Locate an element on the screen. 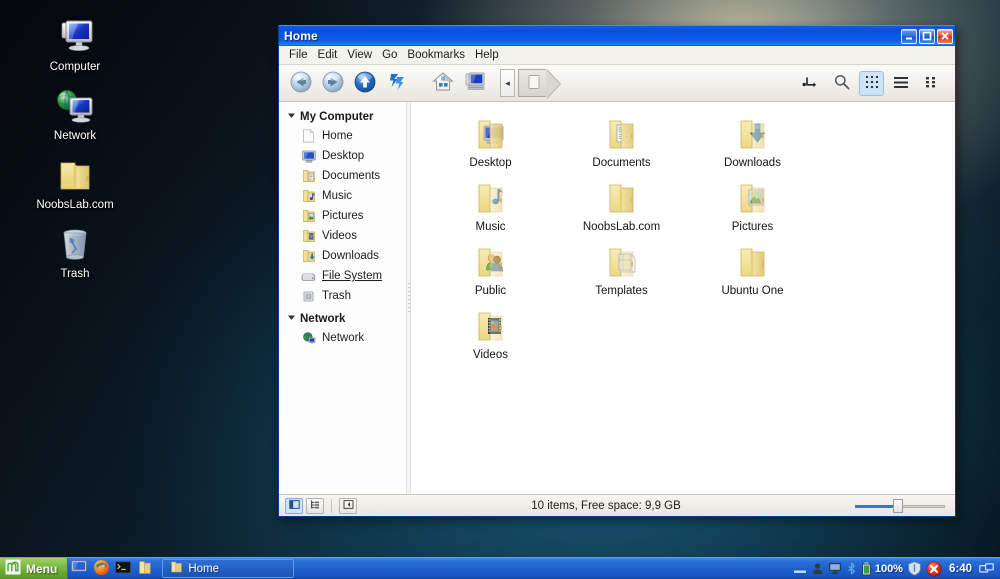 Image resolution: width=1000 pixels, height=579 pixels. sidebar-item-label: Desktop is located at coordinates (343, 156).